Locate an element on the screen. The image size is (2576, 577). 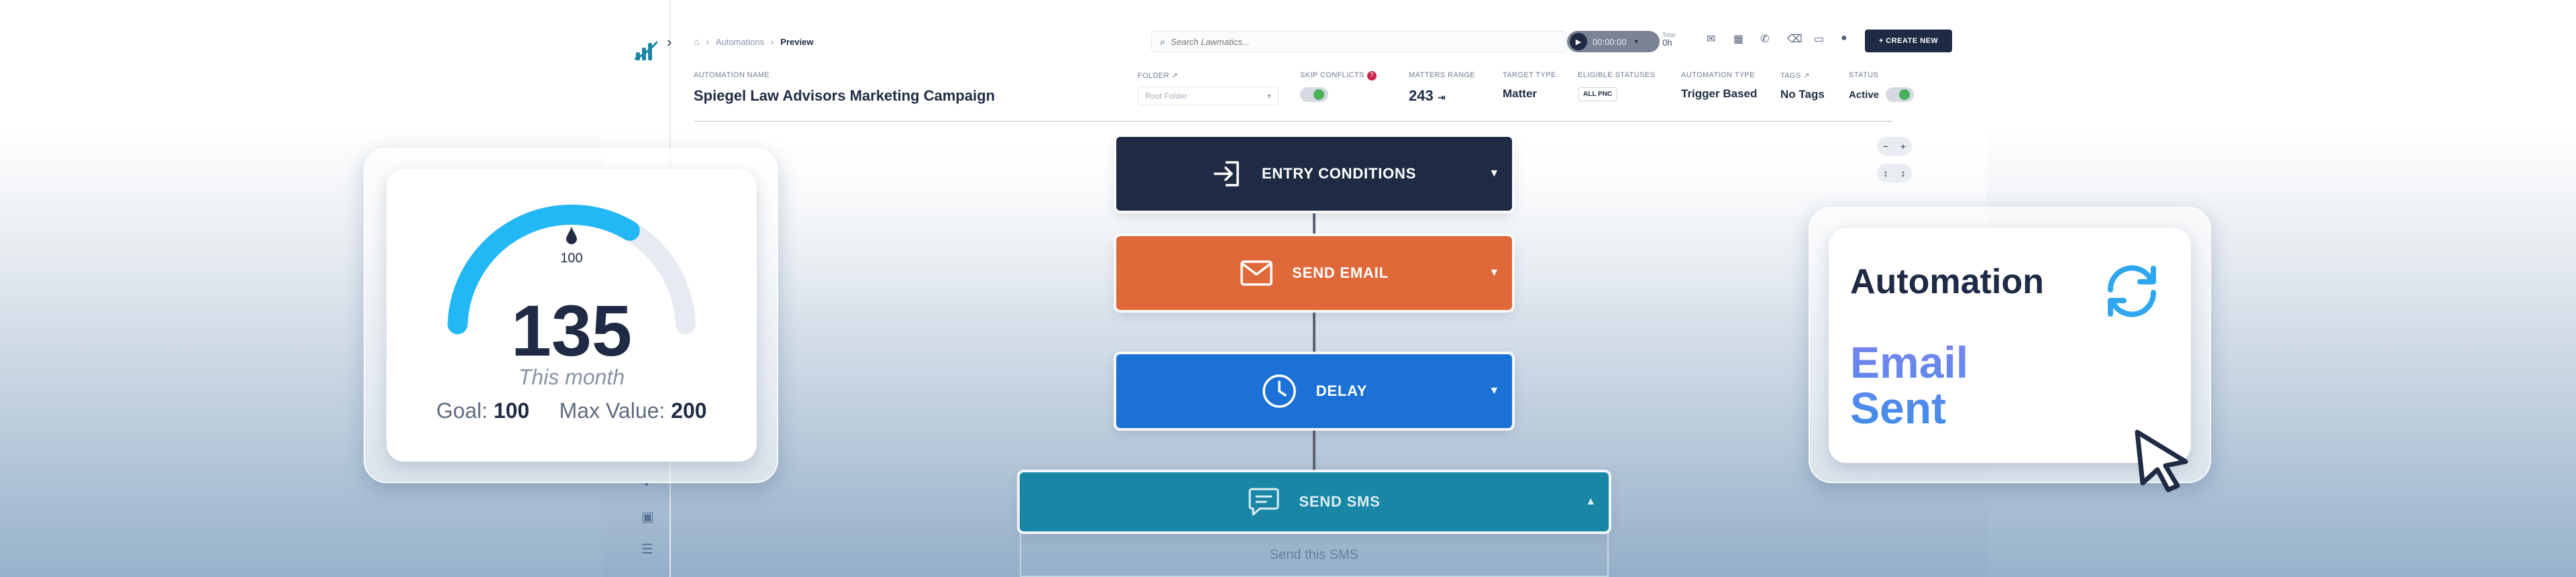
status-toggle is located at coordinates (1900, 94).